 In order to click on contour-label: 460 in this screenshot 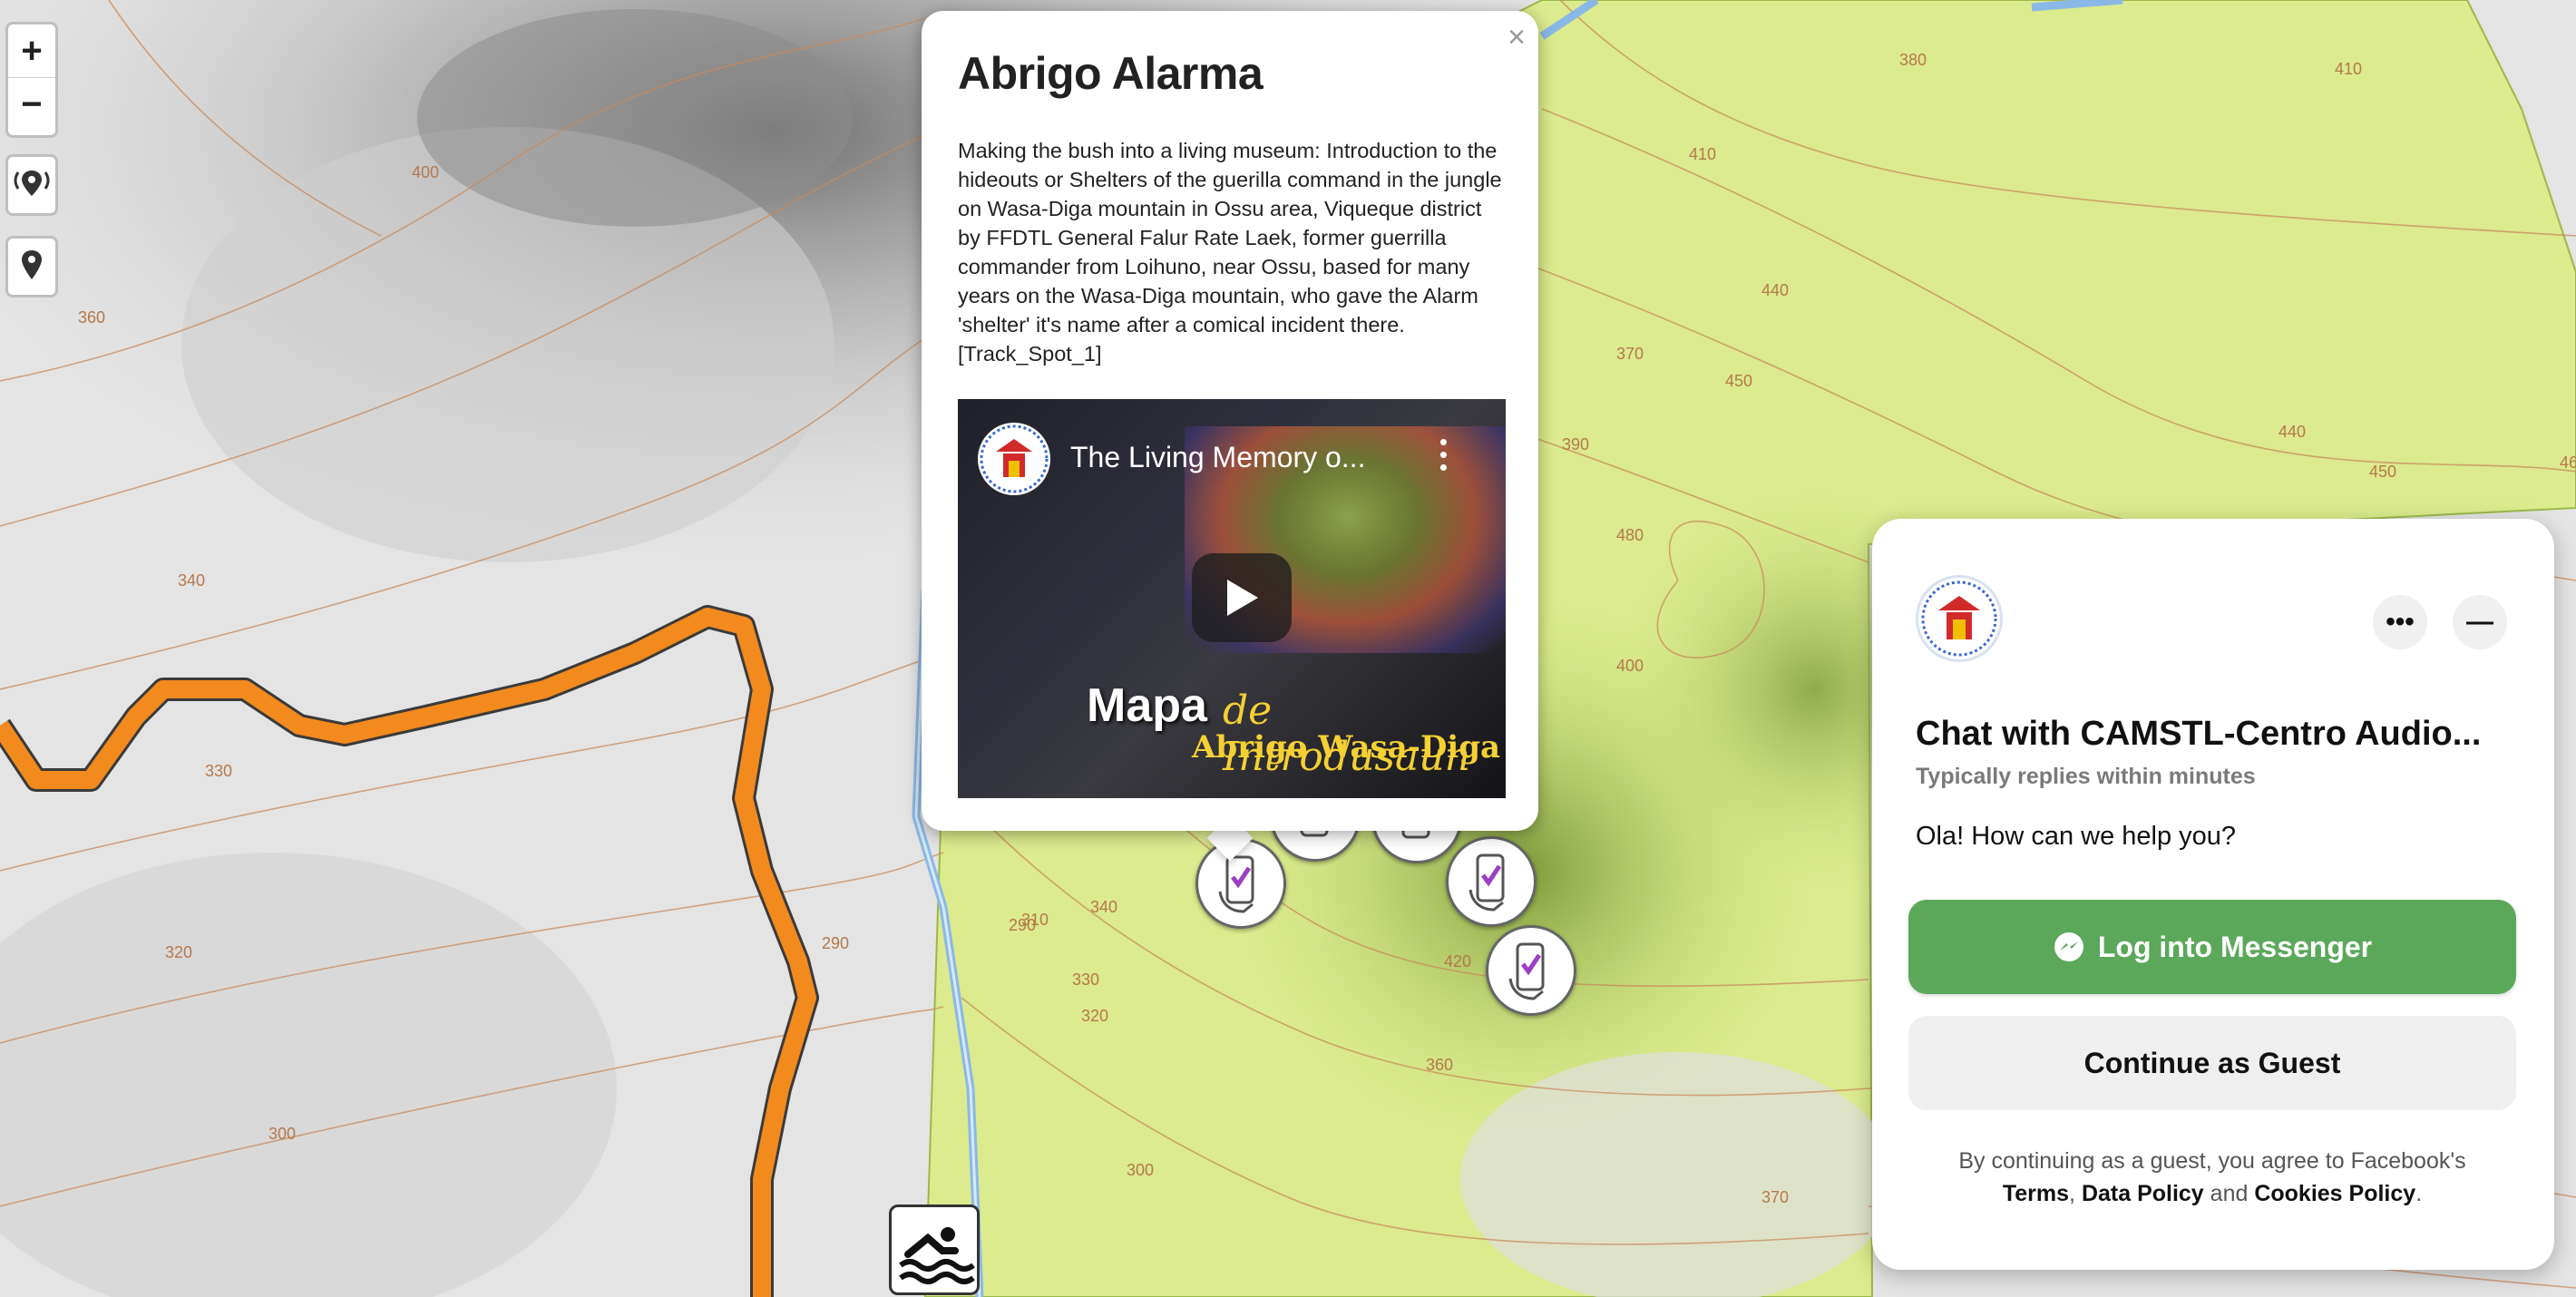, I will do `click(2568, 463)`.